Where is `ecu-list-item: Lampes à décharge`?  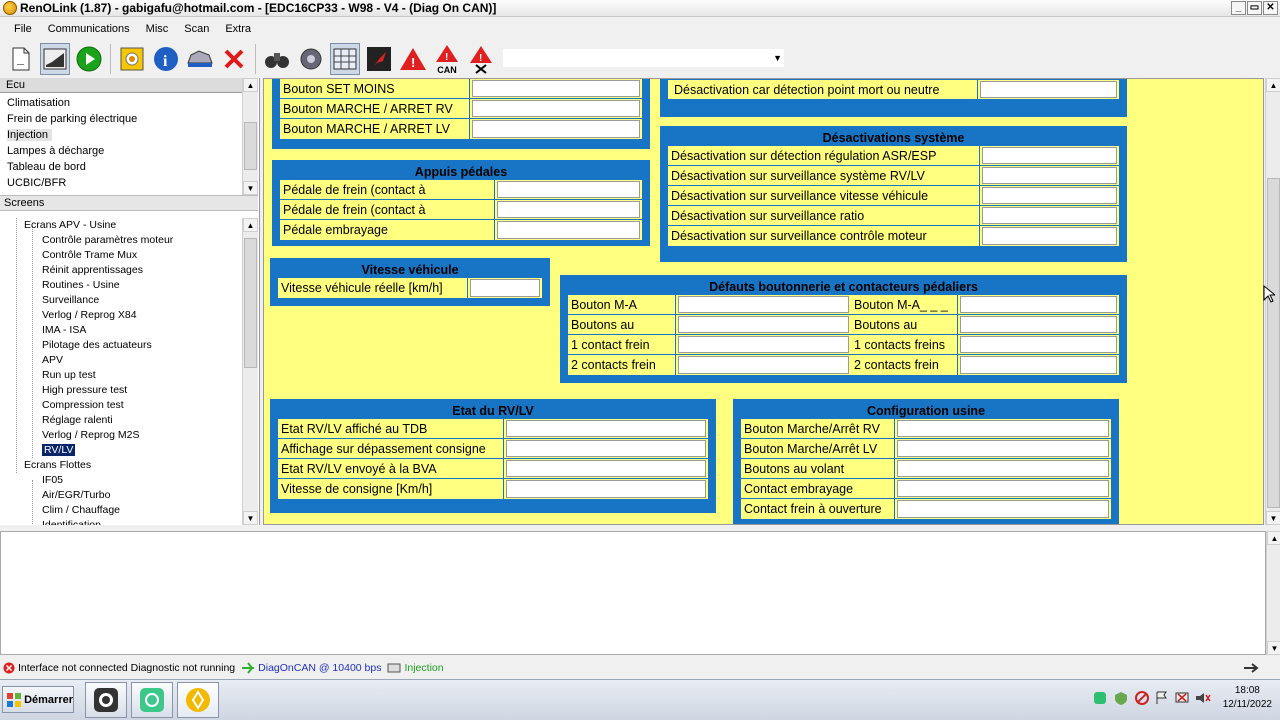 ecu-list-item: Lampes à décharge is located at coordinates (121, 151).